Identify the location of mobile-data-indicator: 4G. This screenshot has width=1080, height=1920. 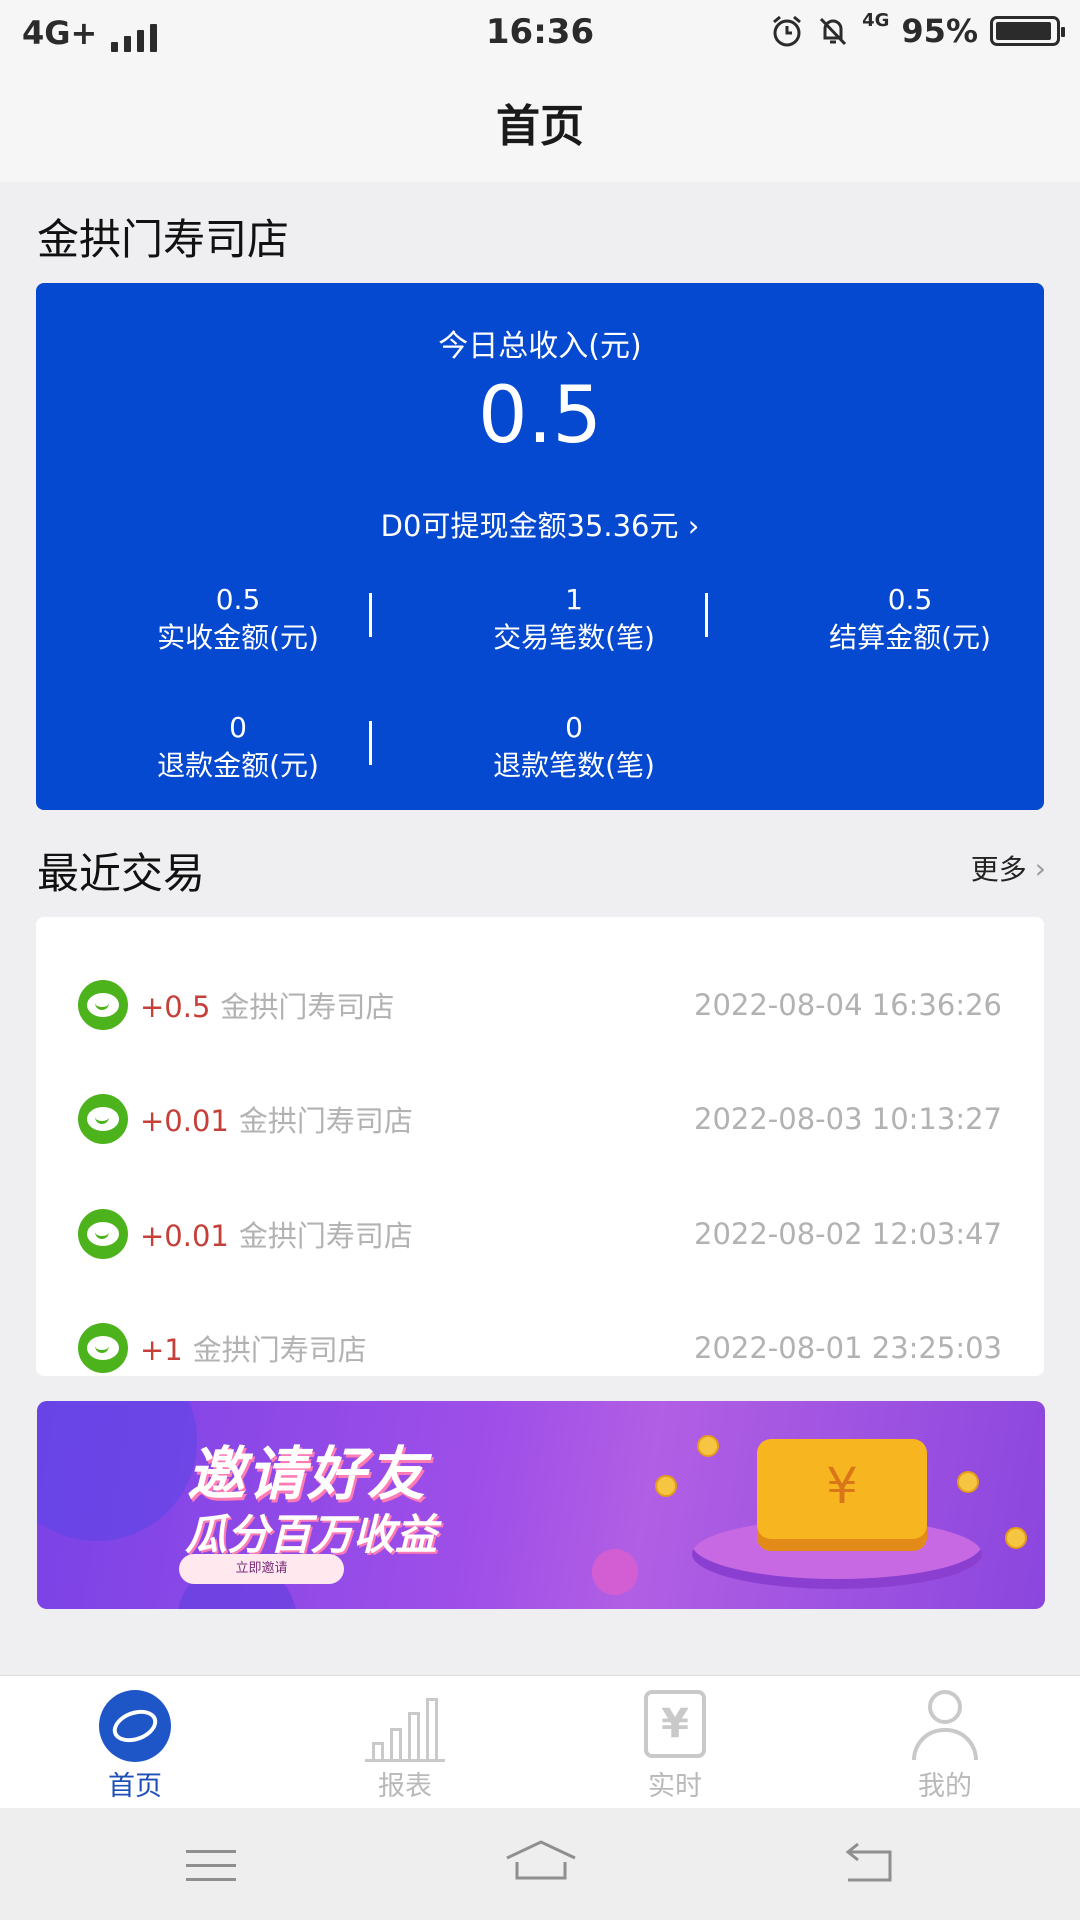
(876, 20).